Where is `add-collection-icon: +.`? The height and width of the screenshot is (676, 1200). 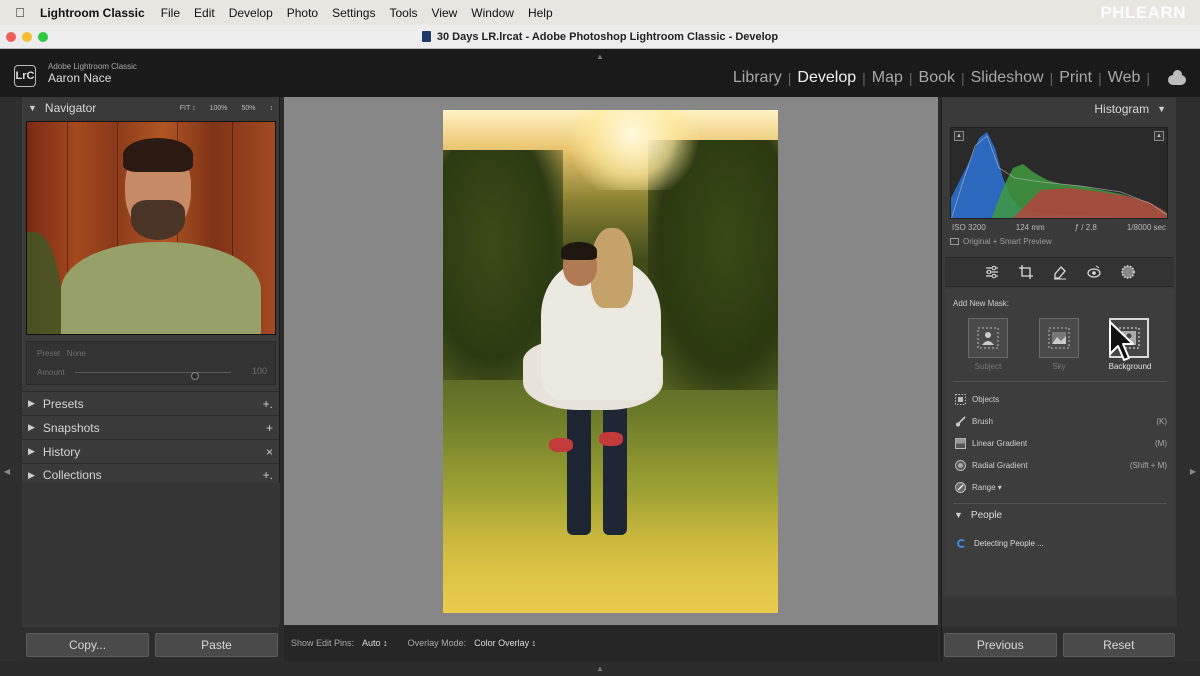 add-collection-icon: +. is located at coordinates (268, 475).